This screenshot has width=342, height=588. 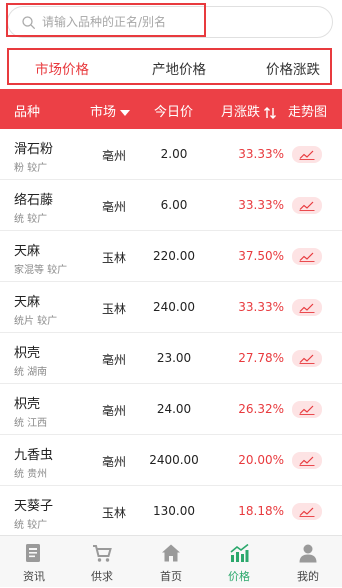 I want to click on nav-home-label: 首页, so click(x=171, y=576).